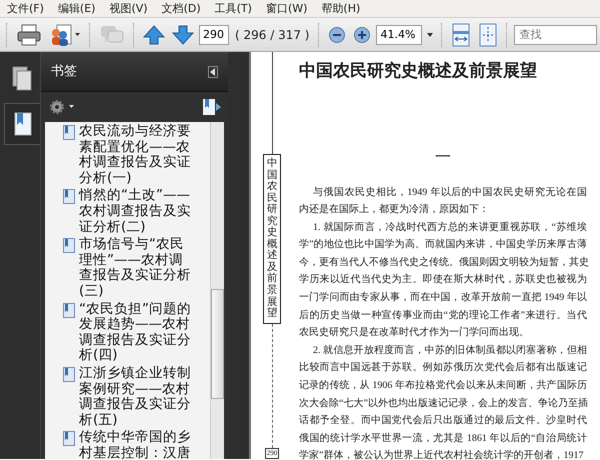  Describe the element at coordinates (443, 263) in the screenshot. I see `text-line: 今，更有当代人不修当代史之传统。俄国则因文明较为短暂，其史` at that location.